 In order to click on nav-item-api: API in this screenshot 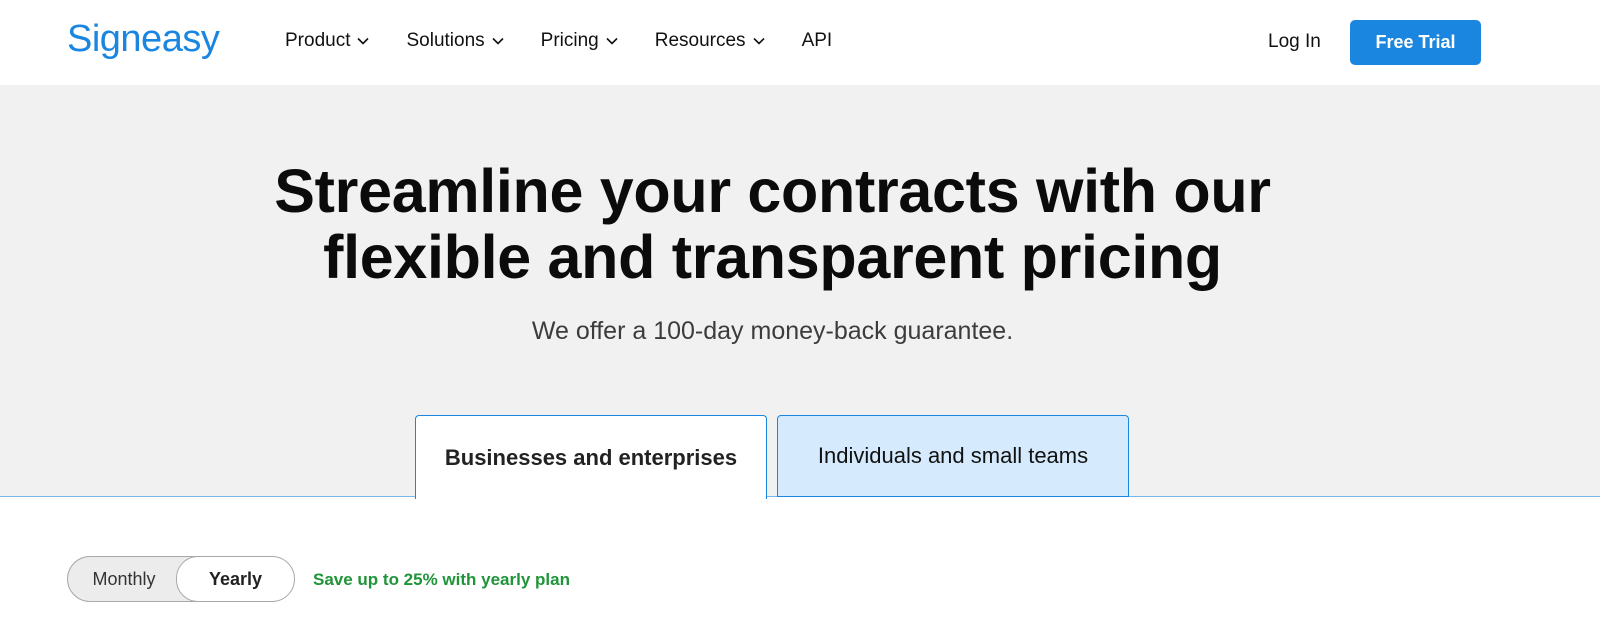, I will do `click(817, 41)`.